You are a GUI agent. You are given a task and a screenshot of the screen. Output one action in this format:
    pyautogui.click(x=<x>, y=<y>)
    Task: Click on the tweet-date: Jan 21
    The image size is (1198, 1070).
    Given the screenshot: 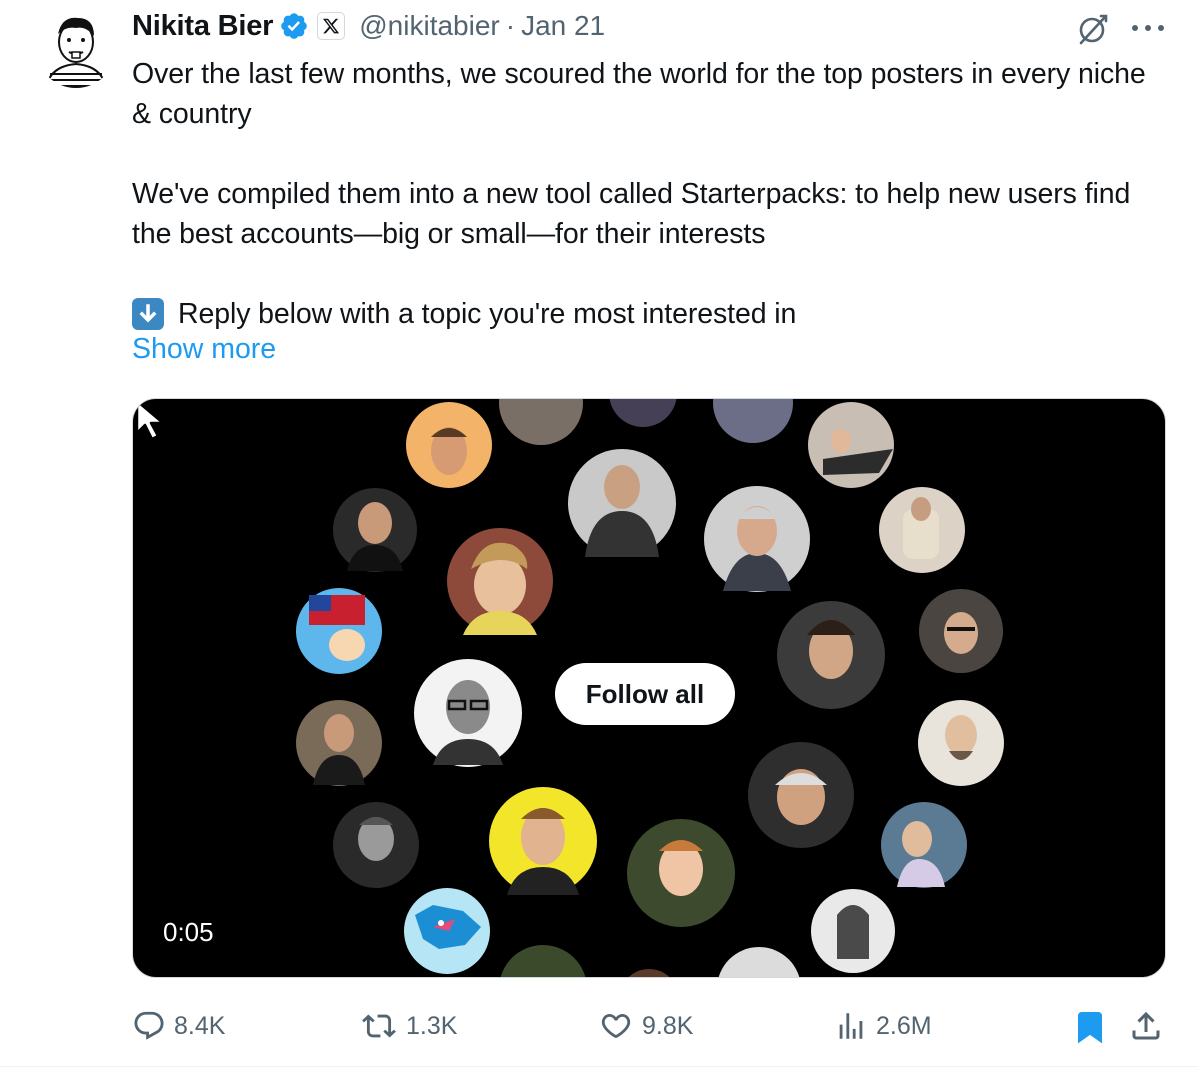 What is the action you would take?
    pyautogui.click(x=563, y=26)
    